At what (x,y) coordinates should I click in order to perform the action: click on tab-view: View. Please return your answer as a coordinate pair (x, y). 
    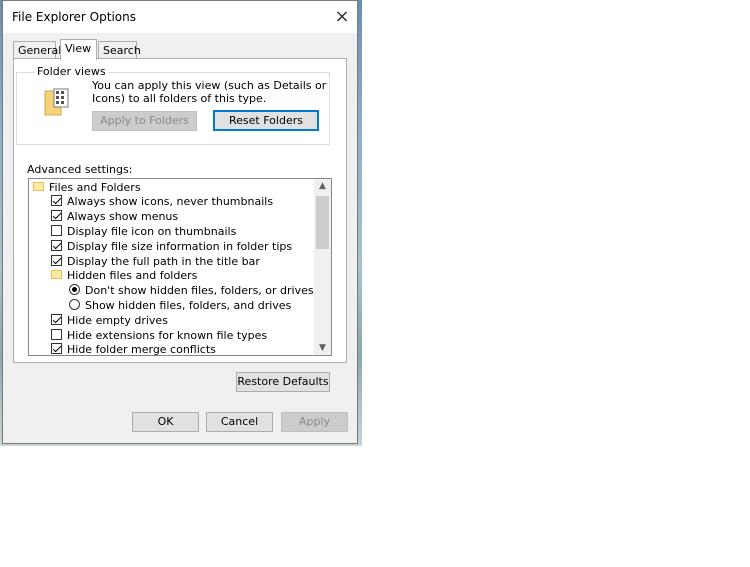
    Looking at the image, I should click on (78, 49).